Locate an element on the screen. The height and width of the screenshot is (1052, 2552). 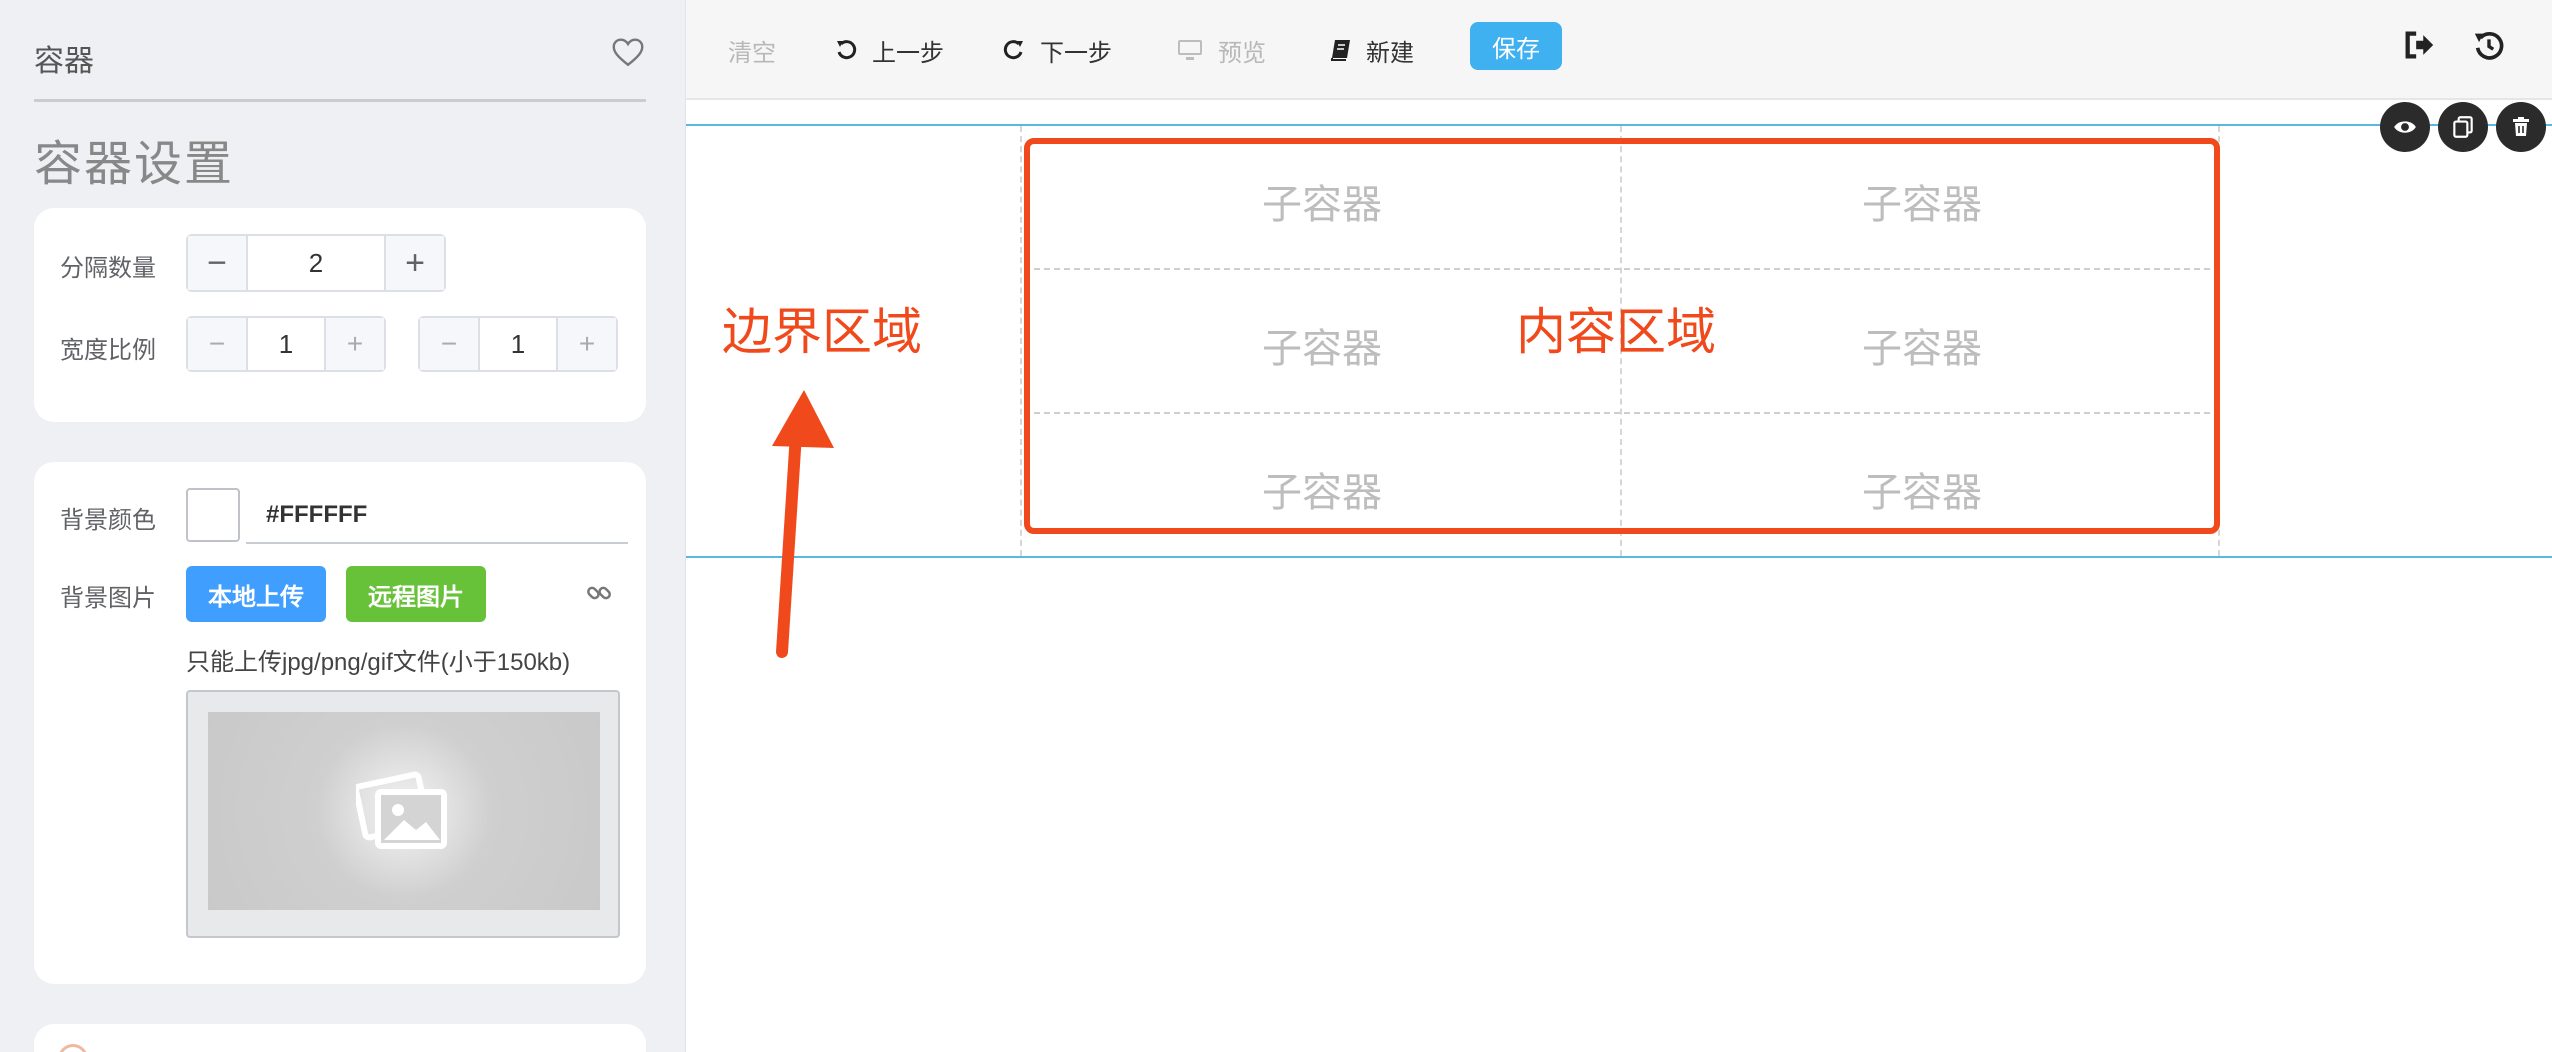
split-count-stepper: − 2 + is located at coordinates (316, 263).